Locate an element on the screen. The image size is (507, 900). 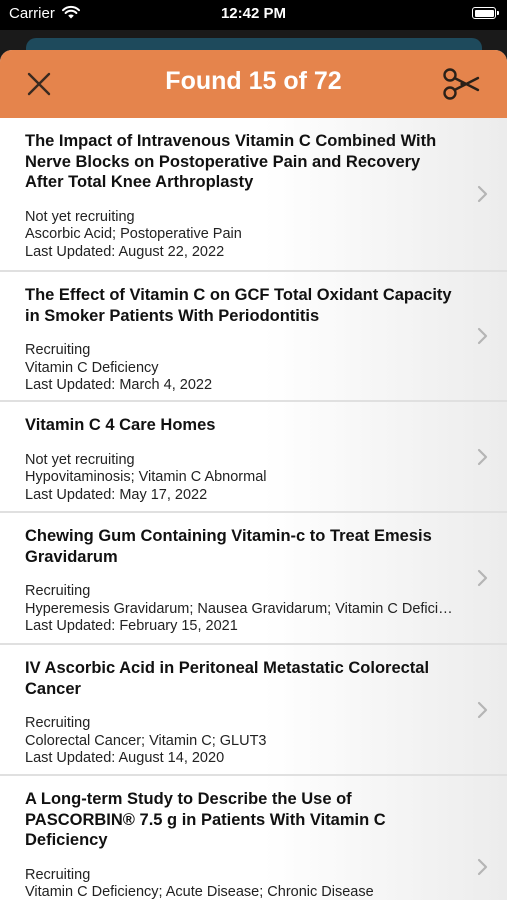
status-bar: Carrier 12:42 PM is located at coordinates (253, 15).